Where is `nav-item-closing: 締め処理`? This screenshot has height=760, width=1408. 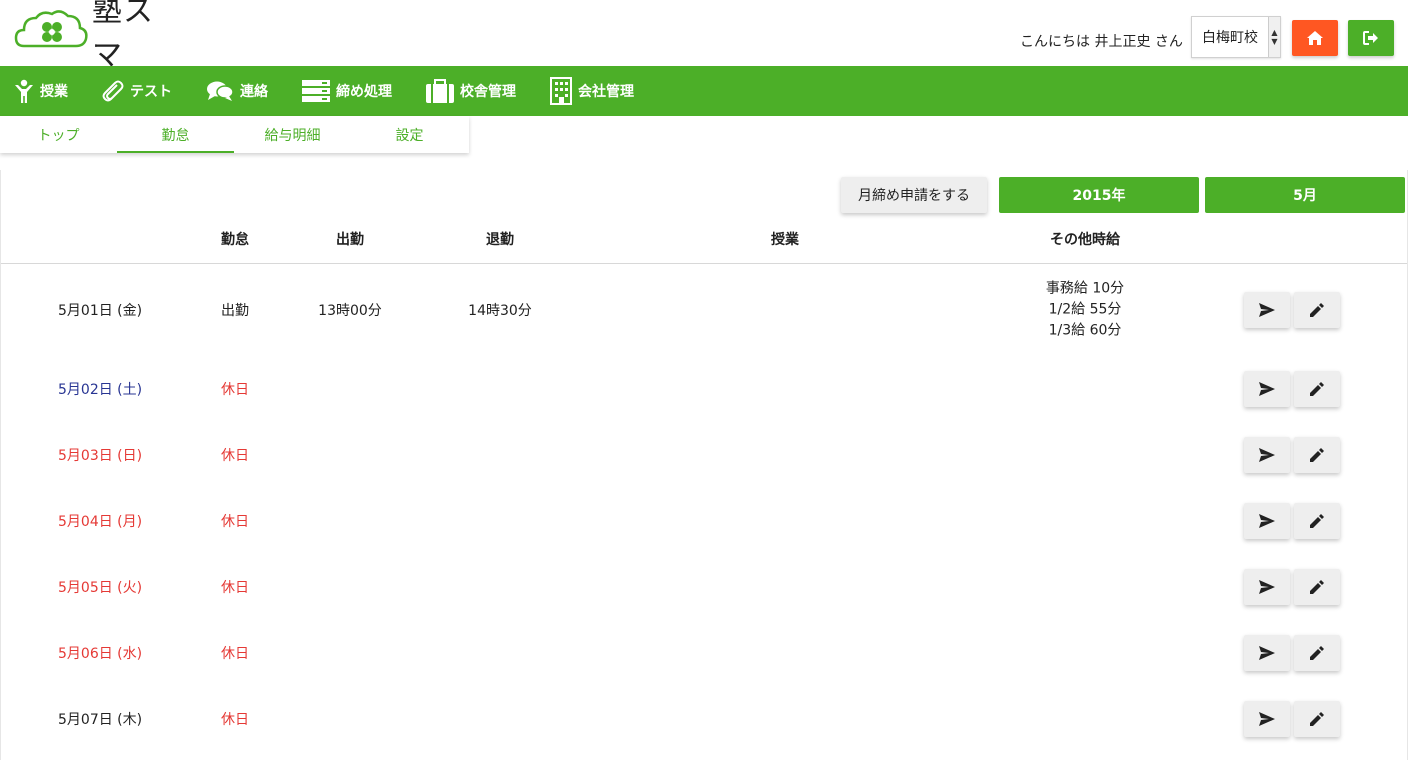 nav-item-closing: 締め処理 is located at coordinates (347, 91).